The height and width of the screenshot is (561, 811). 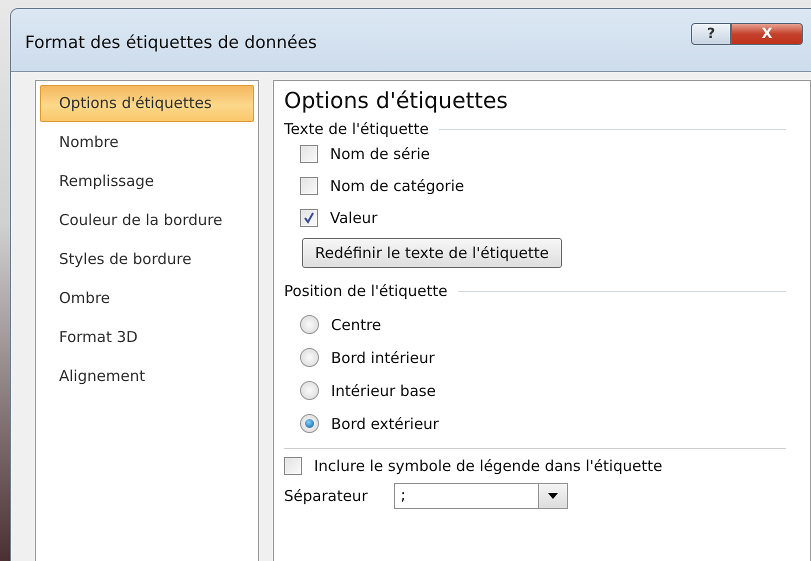 What do you see at coordinates (385, 423) in the screenshot?
I see `radio-label: Bord extérieur` at bounding box center [385, 423].